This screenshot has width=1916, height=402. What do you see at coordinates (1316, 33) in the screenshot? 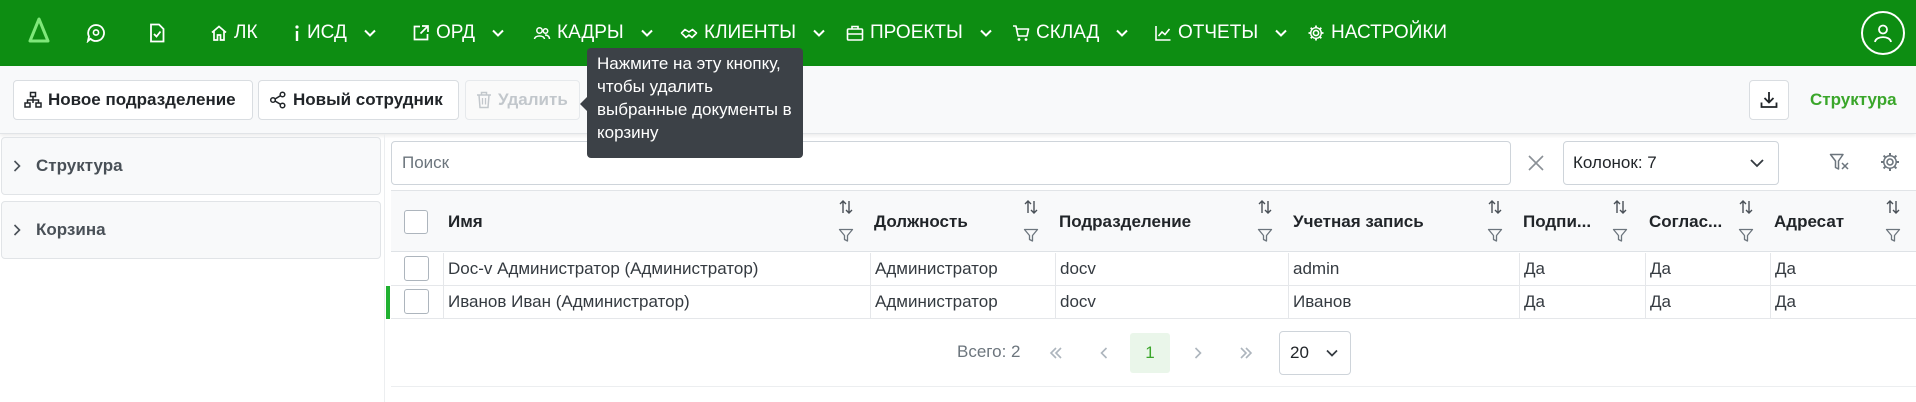
I see `gear-icon` at bounding box center [1316, 33].